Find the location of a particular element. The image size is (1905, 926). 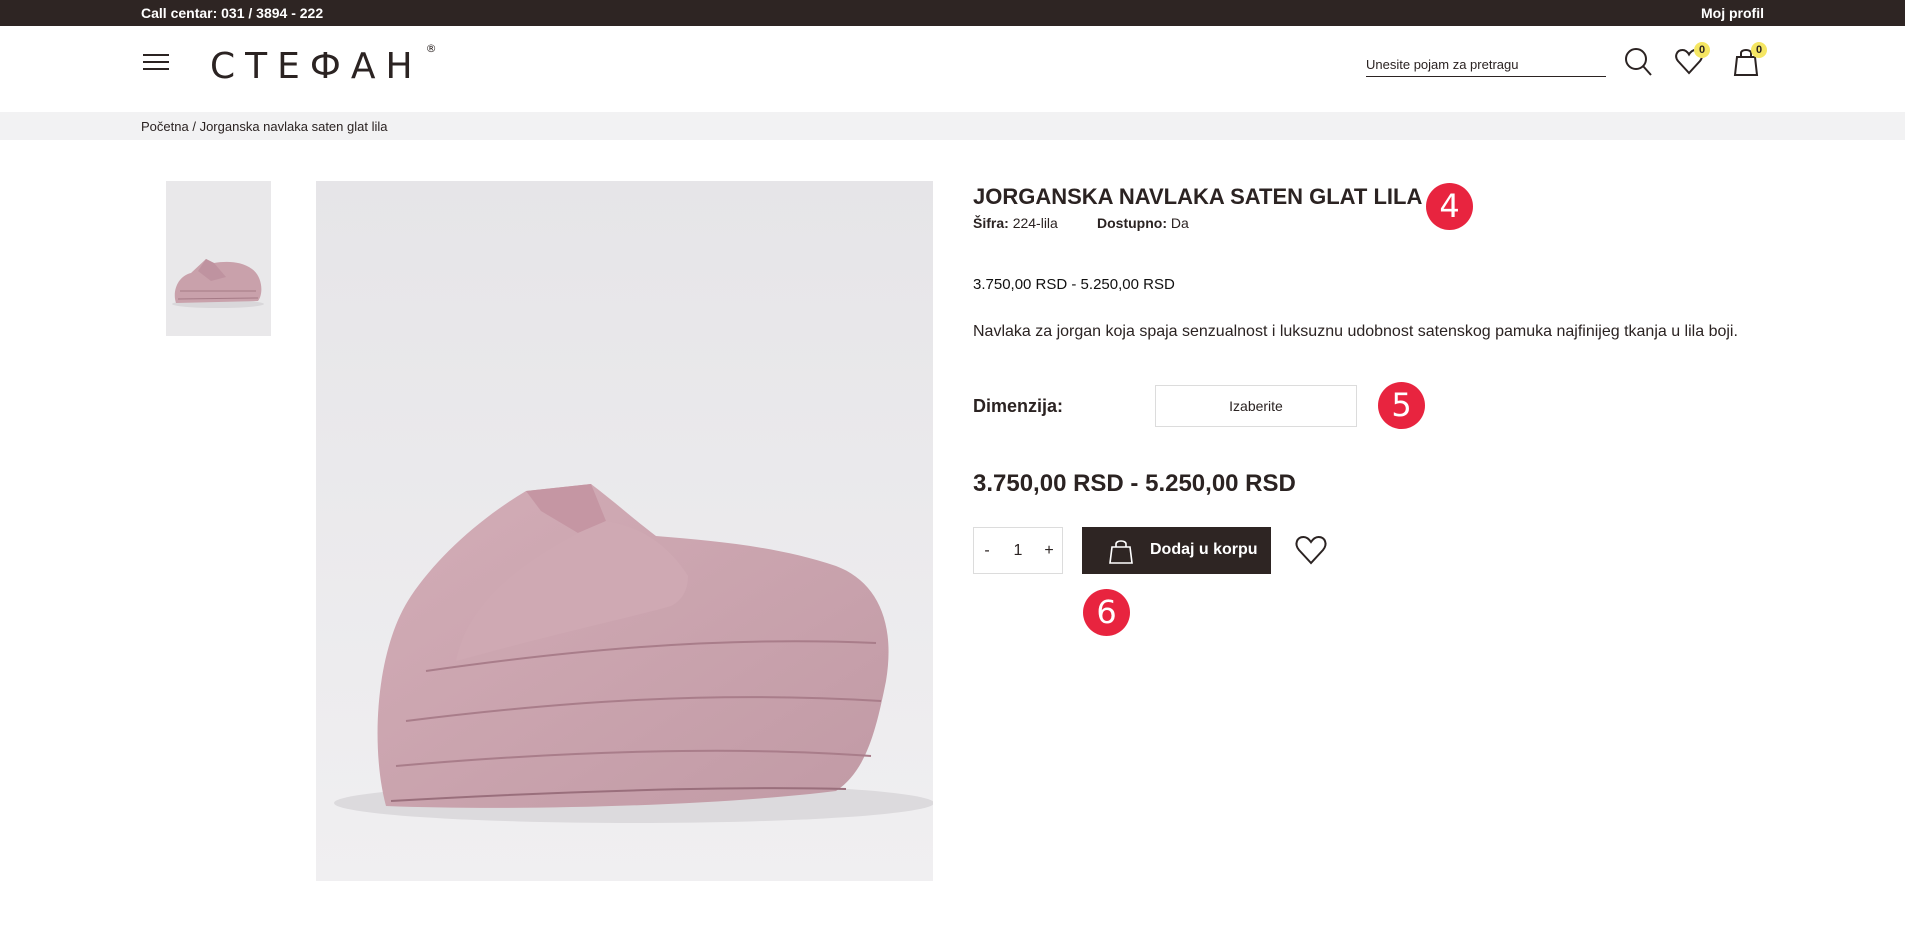

menu-icon is located at coordinates (156, 64).